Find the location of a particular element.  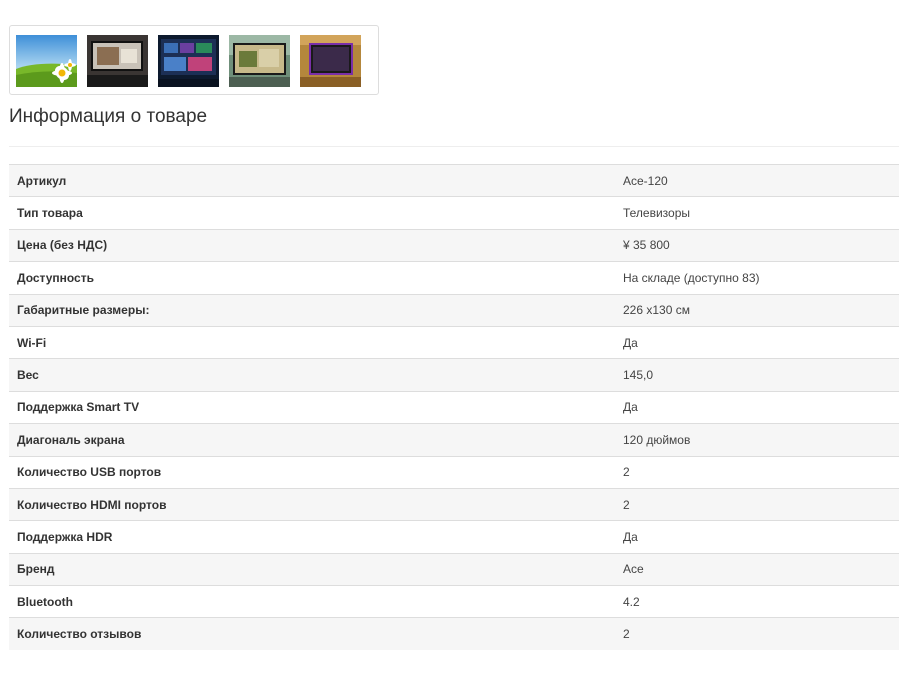

thumbnail-gallery is located at coordinates (194, 60).